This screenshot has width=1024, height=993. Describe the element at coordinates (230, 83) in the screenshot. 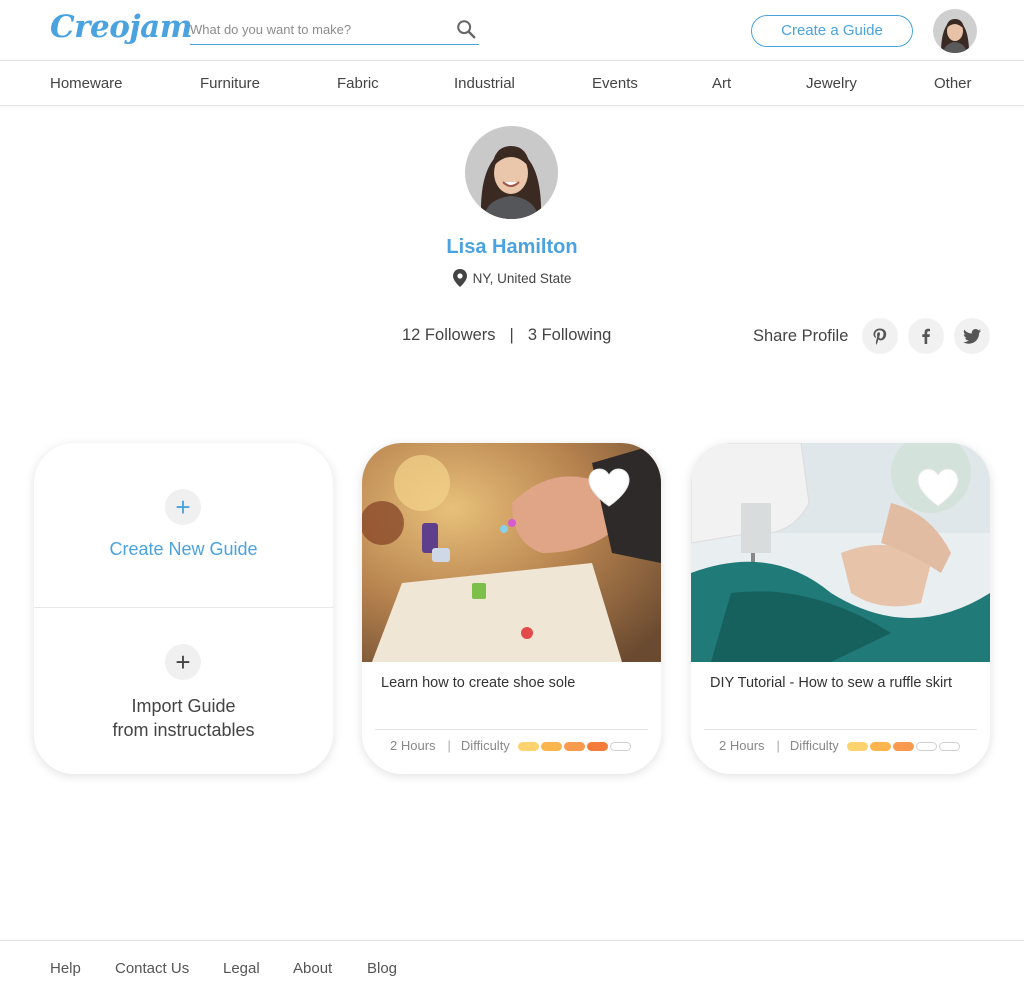

I see `nav-item-furniture: Furniture` at that location.